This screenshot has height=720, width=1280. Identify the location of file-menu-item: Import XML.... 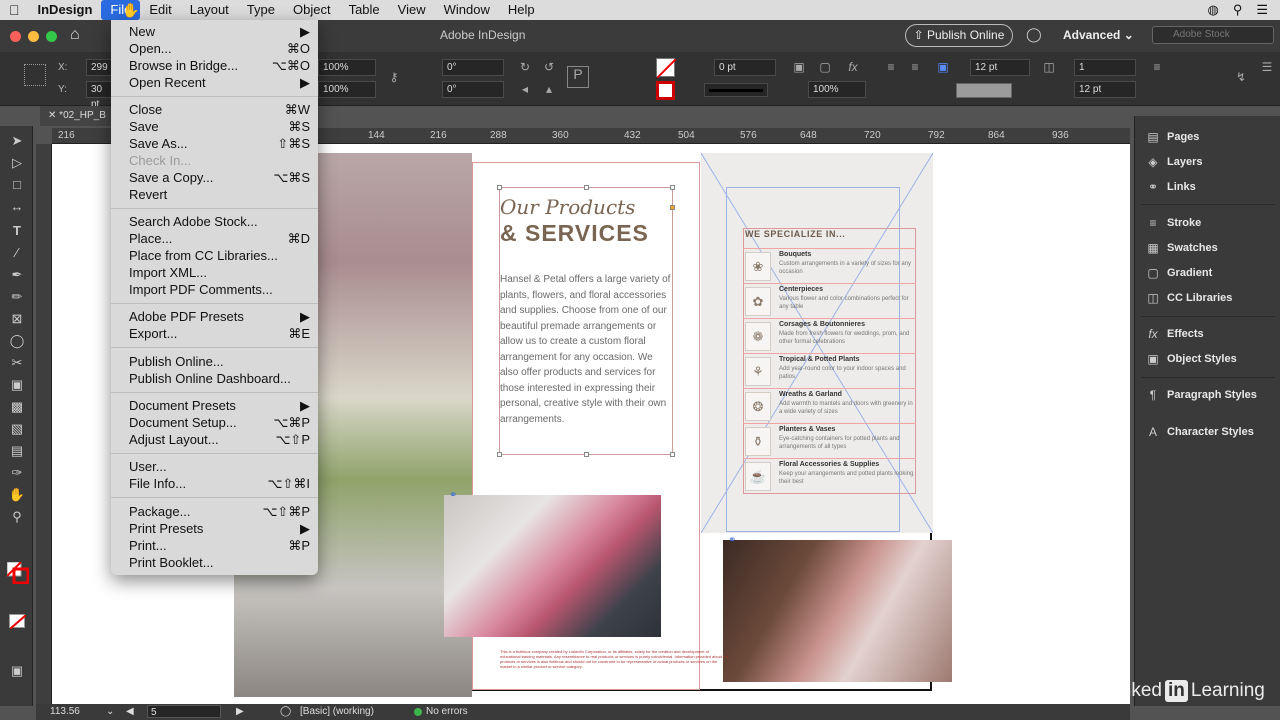
(219, 272).